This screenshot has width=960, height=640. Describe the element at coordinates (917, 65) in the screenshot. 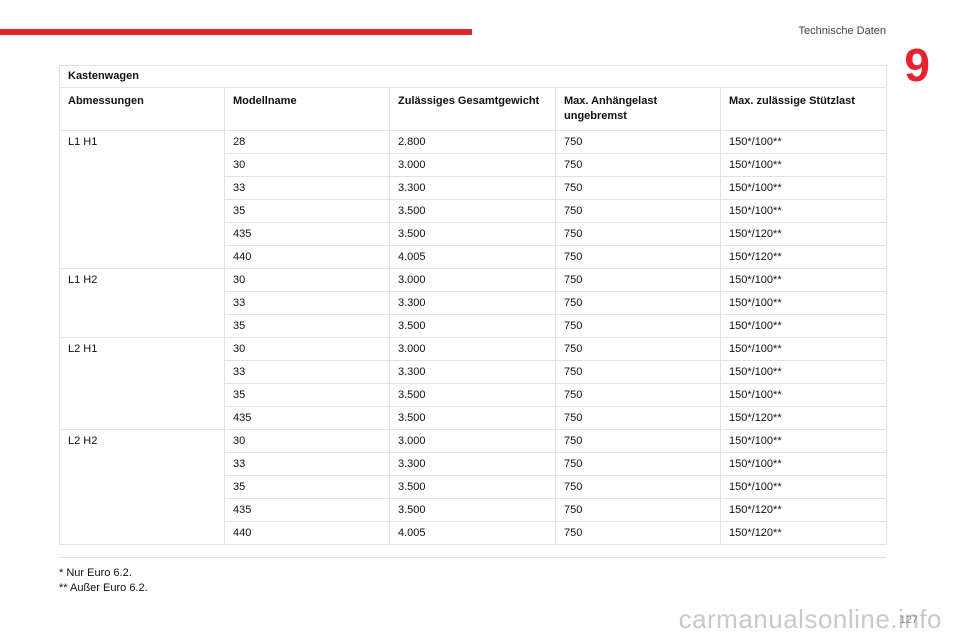

I see `chapter-number: 9` at that location.